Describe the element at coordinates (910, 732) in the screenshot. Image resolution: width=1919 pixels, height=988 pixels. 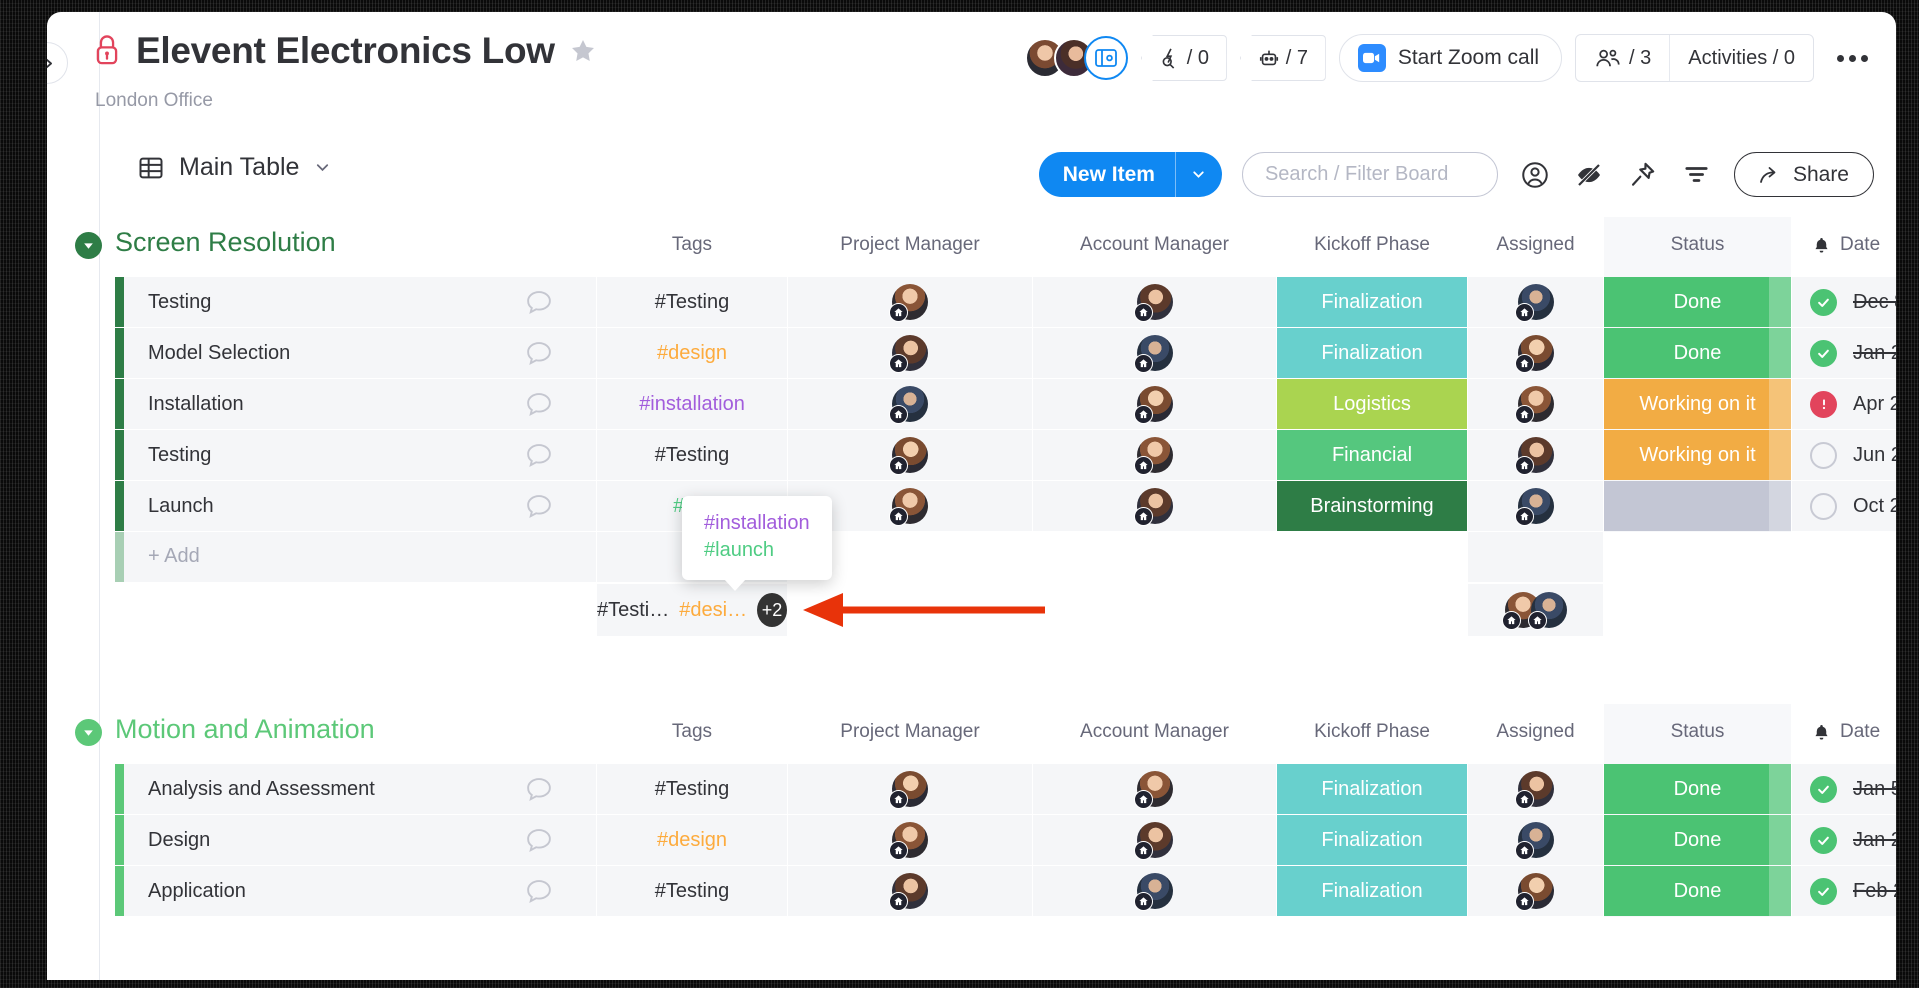
I see `column-header-pm: Project Manager` at that location.